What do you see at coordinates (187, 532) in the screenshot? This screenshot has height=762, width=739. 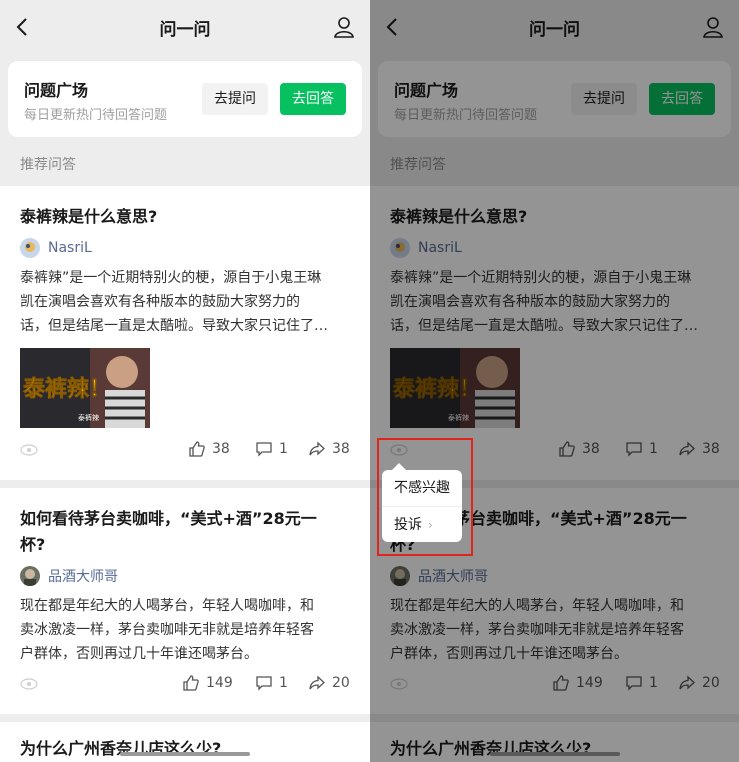 I see `post-title: 如何看待茅台卖咖啡，“美式+酒”28元一 杯?` at bounding box center [187, 532].